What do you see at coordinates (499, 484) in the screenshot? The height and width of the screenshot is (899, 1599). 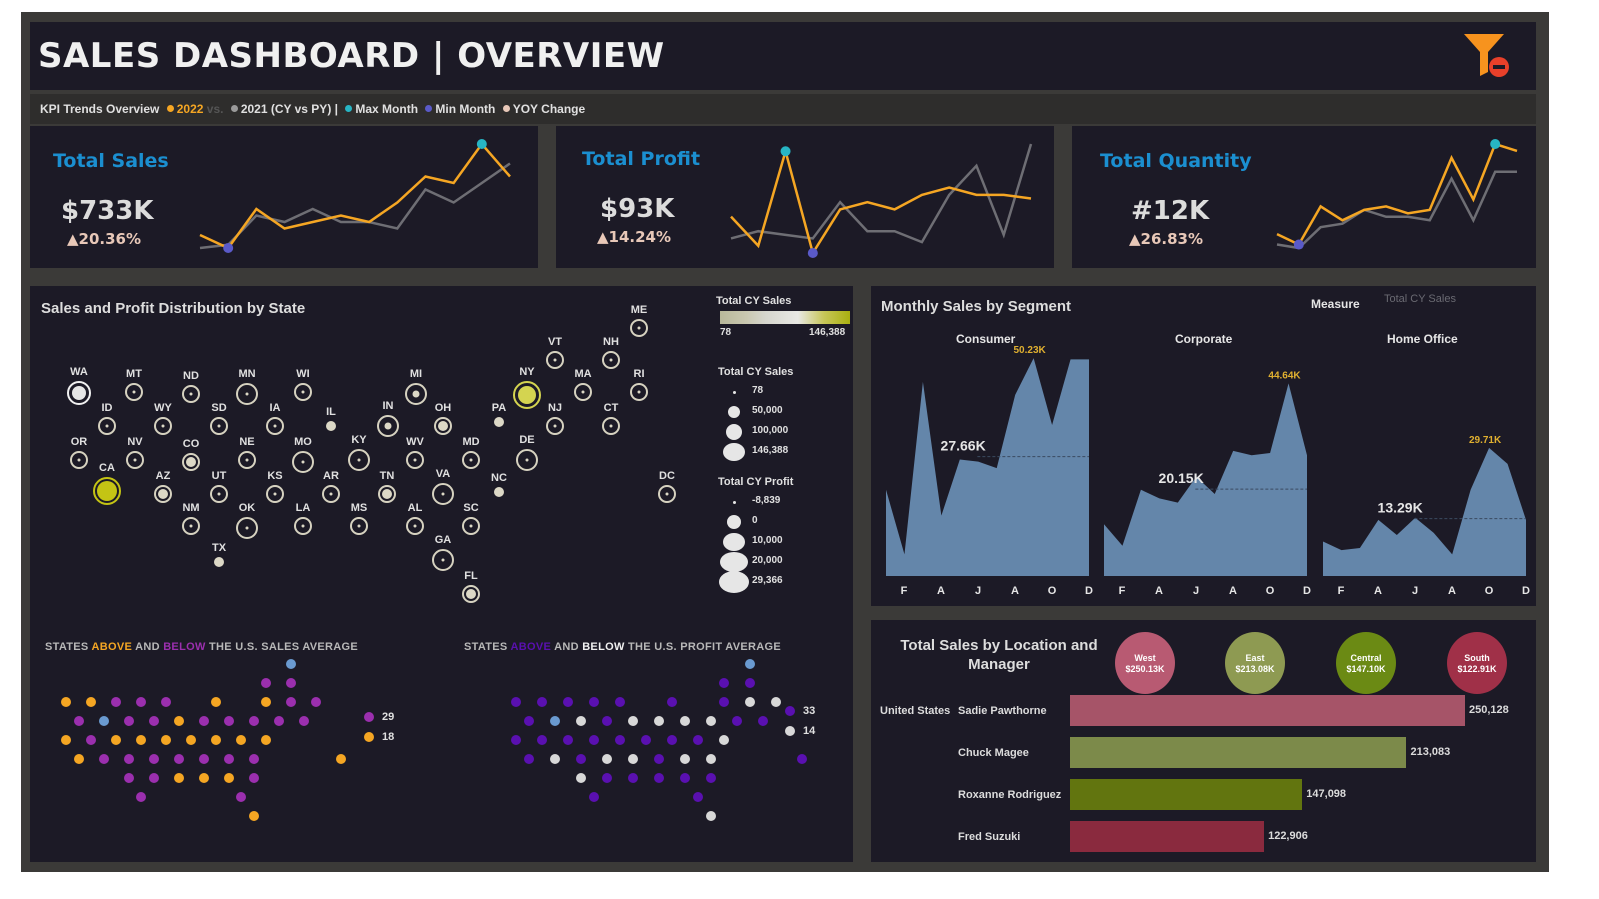 I see `state-marker-nc: NC` at bounding box center [499, 484].